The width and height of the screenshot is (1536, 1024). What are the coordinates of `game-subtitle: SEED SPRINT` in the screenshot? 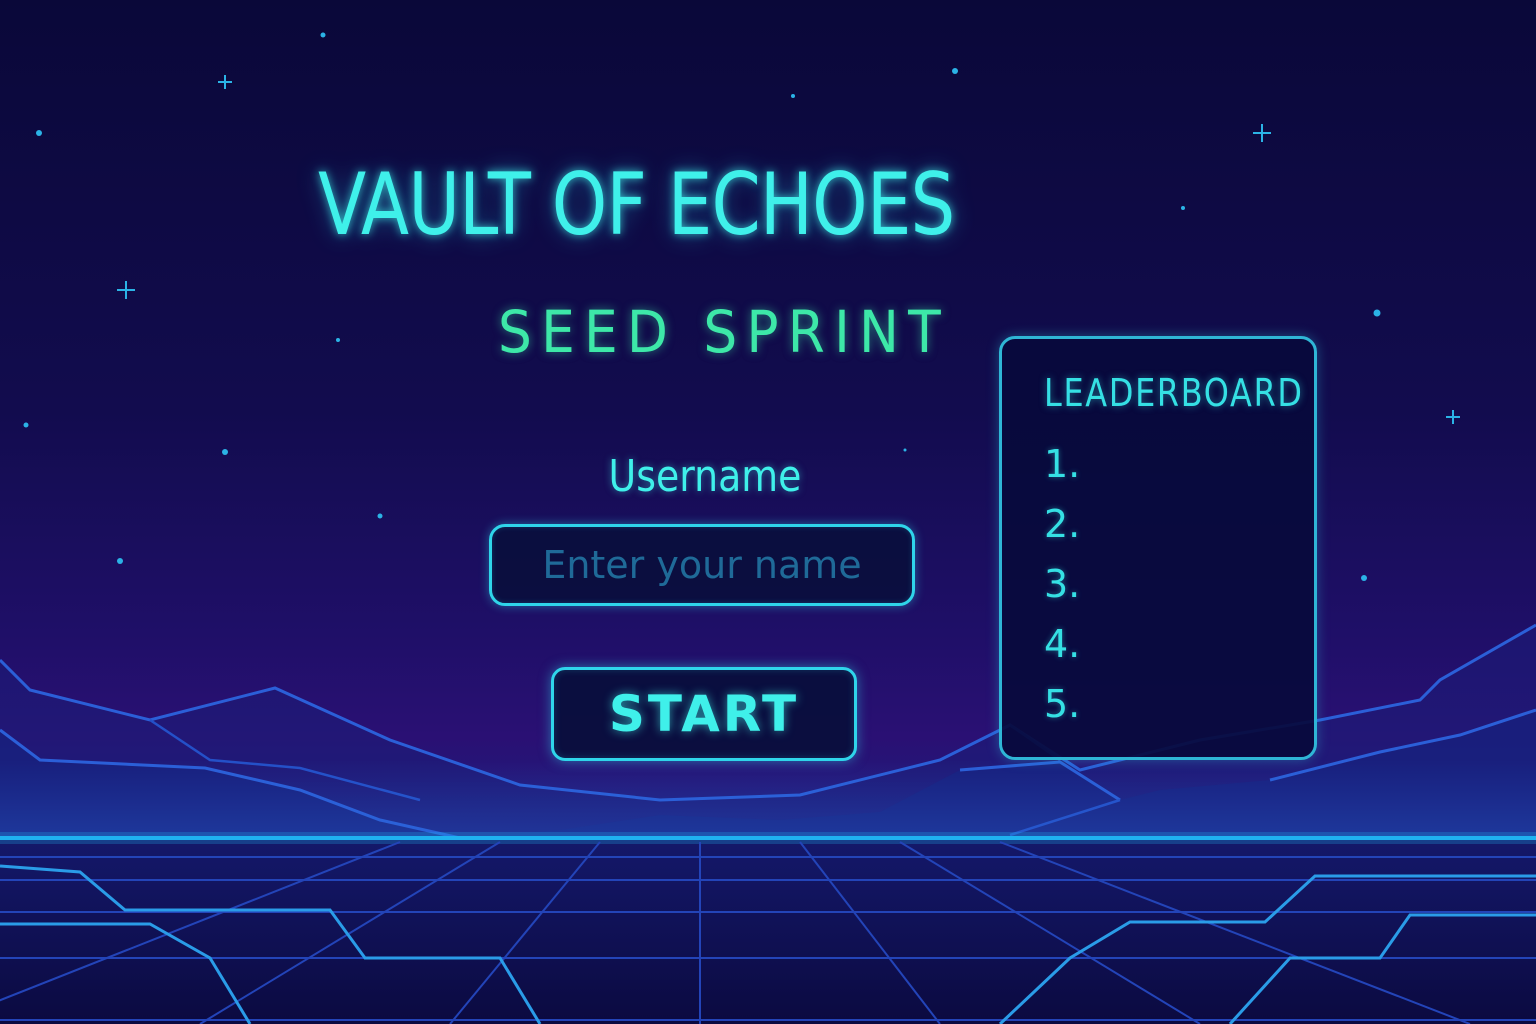 It's located at (724, 332).